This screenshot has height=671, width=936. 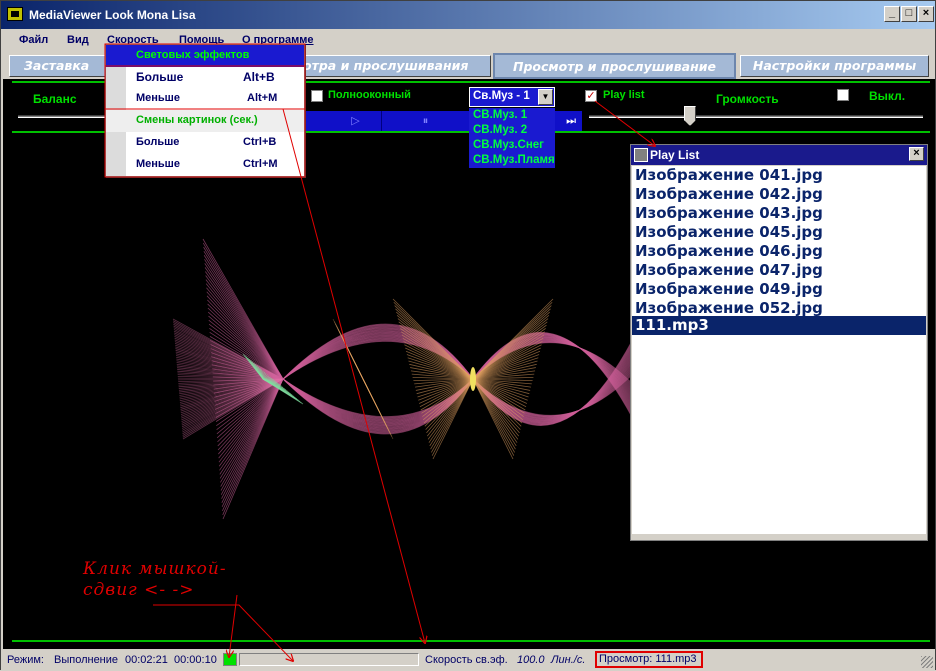 What do you see at coordinates (55, 99) in the screenshot?
I see `balance-label: Баланс` at bounding box center [55, 99].